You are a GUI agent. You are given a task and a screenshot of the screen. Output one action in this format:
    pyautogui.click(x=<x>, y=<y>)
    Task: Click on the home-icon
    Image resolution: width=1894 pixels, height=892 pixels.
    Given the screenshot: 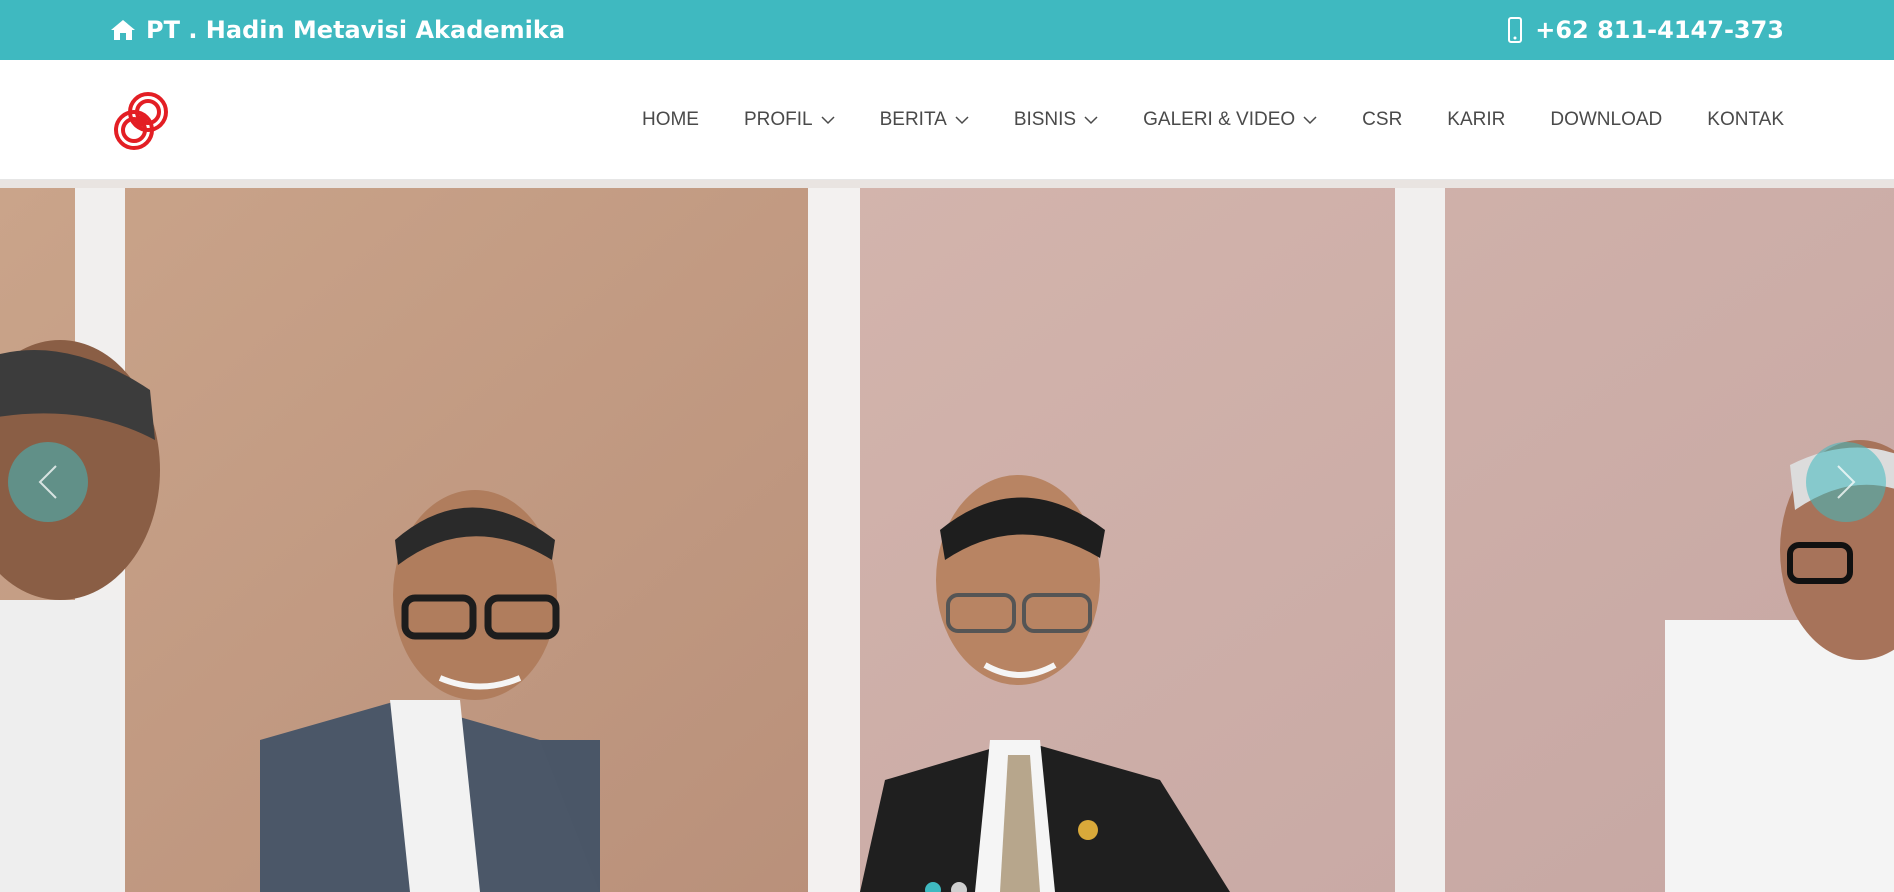 What is the action you would take?
    pyautogui.click(x=123, y=30)
    